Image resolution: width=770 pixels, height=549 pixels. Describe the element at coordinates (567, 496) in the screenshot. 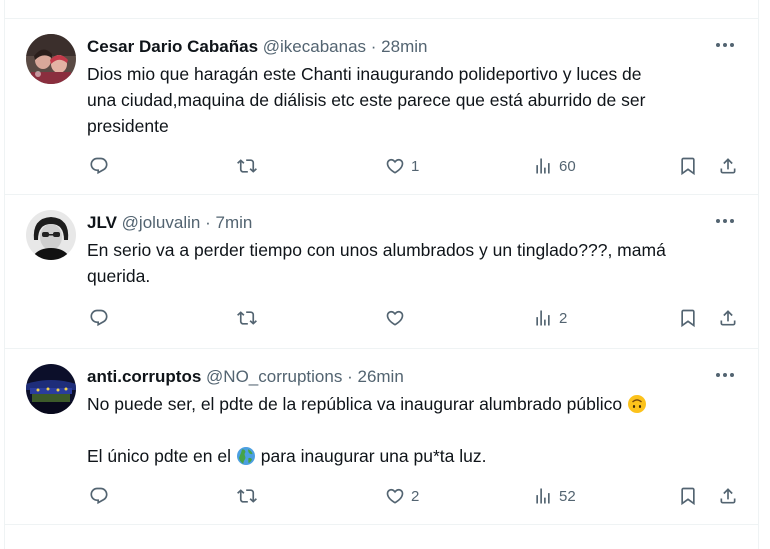

I see `view-count: 52` at that location.